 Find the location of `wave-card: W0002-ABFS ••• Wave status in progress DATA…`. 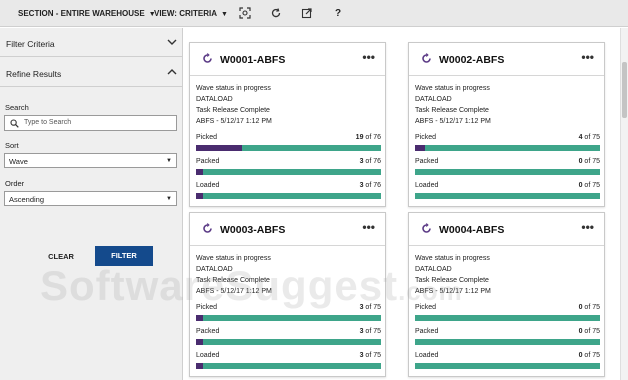

wave-card: W0002-ABFS ••• Wave status in progress DATA… is located at coordinates (506, 124).